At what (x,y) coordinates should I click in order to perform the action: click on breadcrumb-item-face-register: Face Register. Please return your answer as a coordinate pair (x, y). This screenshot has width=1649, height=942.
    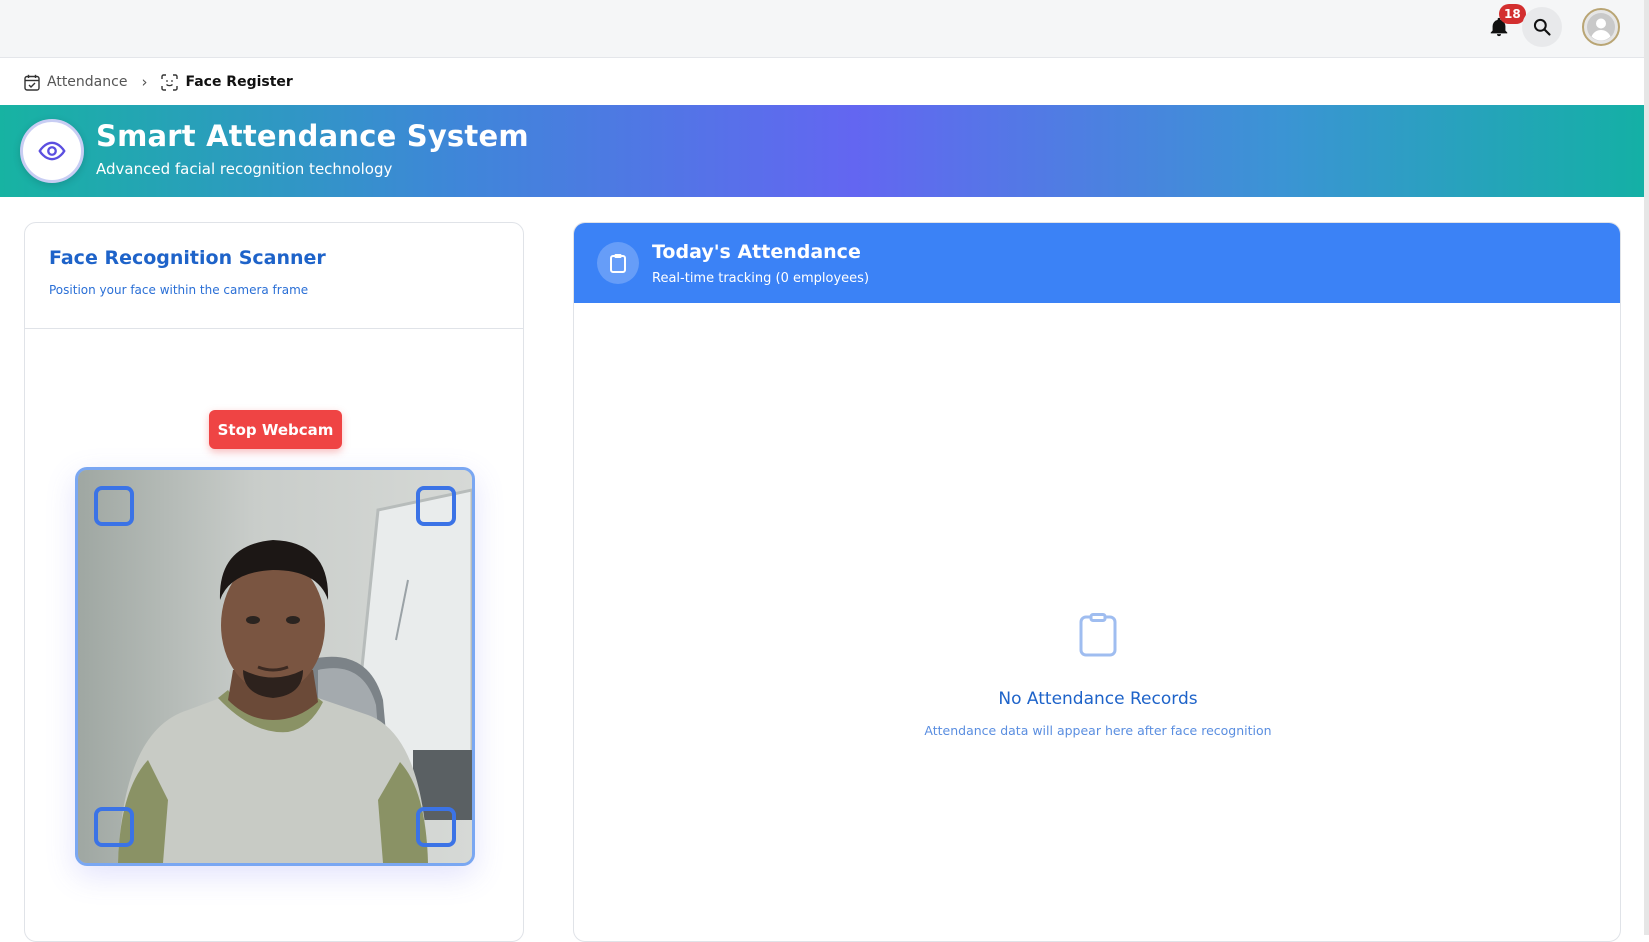
    Looking at the image, I should click on (227, 82).